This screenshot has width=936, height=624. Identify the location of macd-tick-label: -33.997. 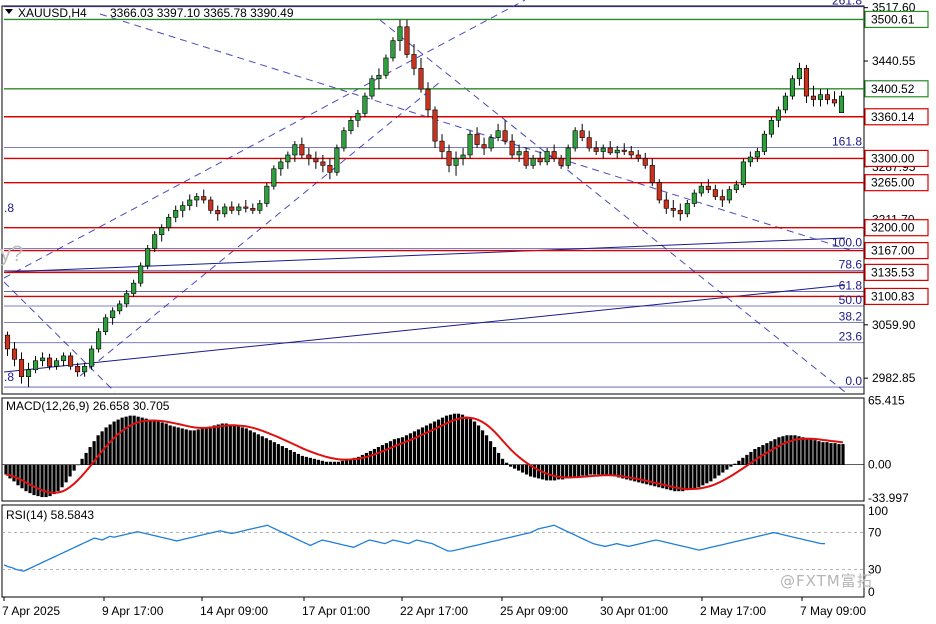
(888, 498).